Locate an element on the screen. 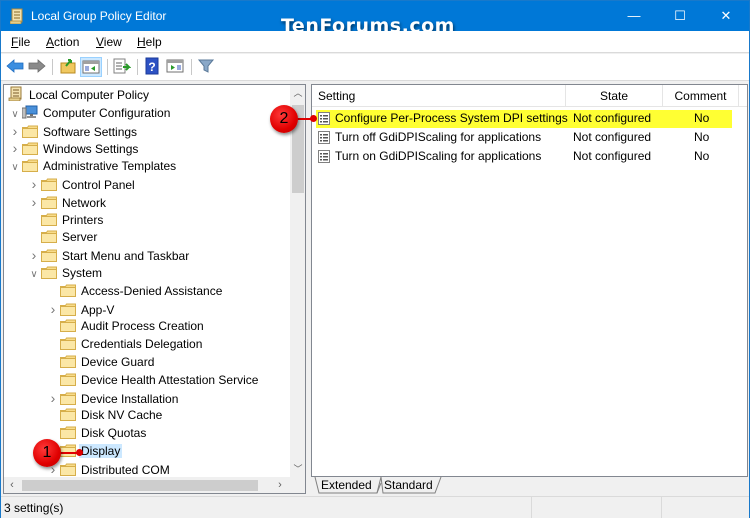 This screenshot has width=750, height=518. tree-item: ∨ Computer Configuration is located at coordinates (89, 113).